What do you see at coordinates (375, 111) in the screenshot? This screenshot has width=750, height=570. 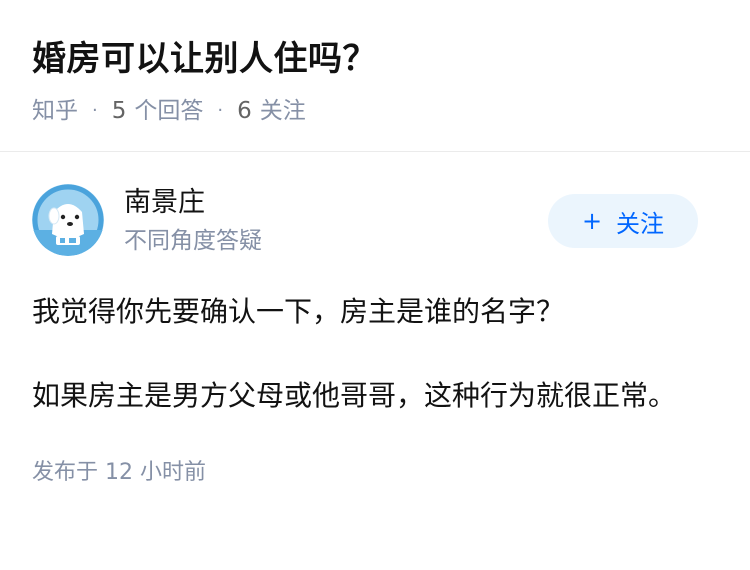 I see `question-meta: 知乎 · 5 个回答 · 6 关注` at bounding box center [375, 111].